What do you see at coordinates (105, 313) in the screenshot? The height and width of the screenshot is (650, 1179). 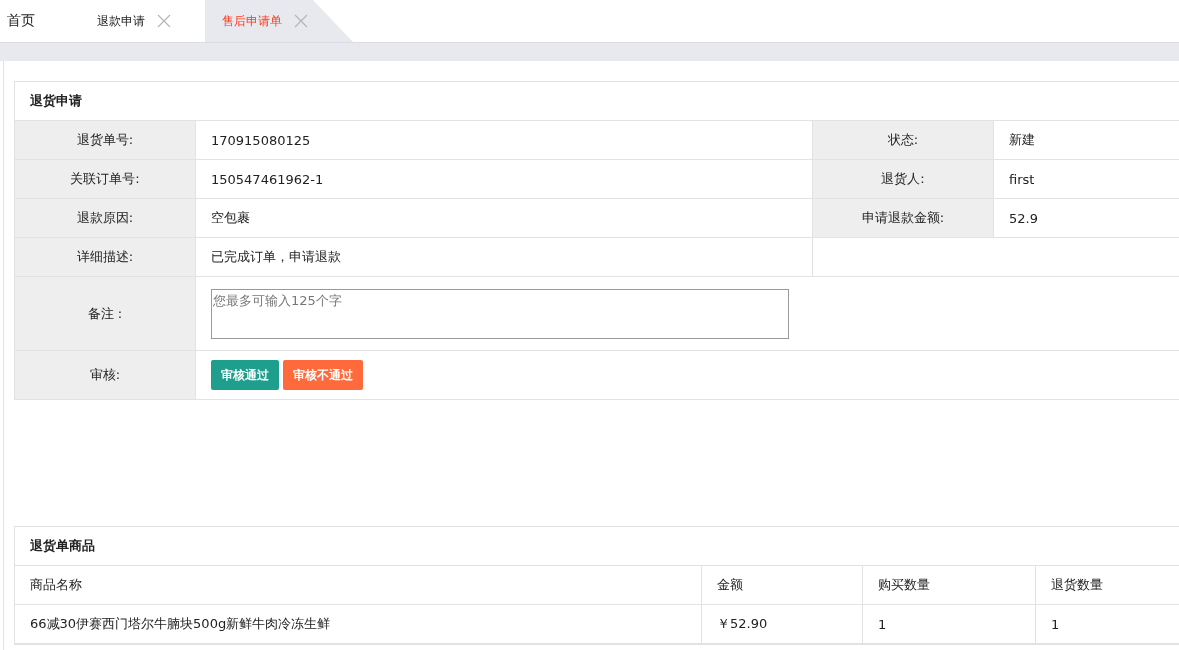 I see `field-label: 备注 :` at bounding box center [105, 313].